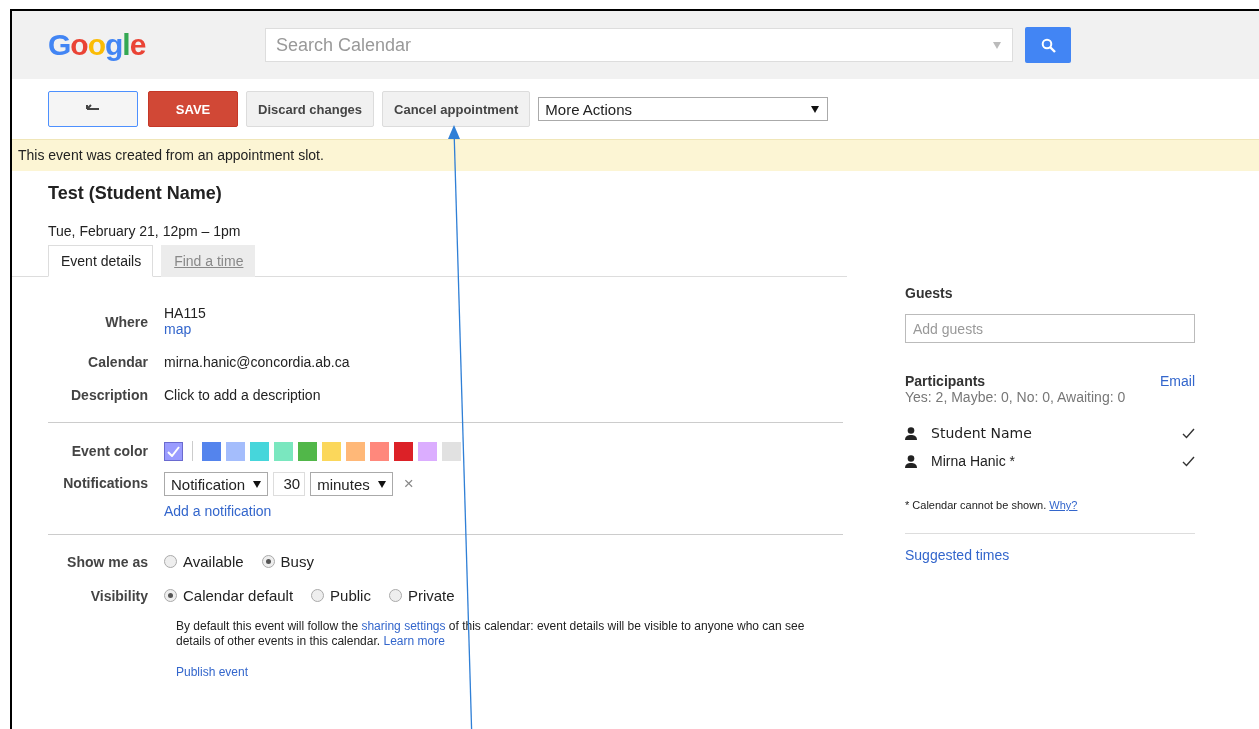 This screenshot has width=1259, height=729. Describe the element at coordinates (178, 329) in the screenshot. I see `map-link: map` at that location.